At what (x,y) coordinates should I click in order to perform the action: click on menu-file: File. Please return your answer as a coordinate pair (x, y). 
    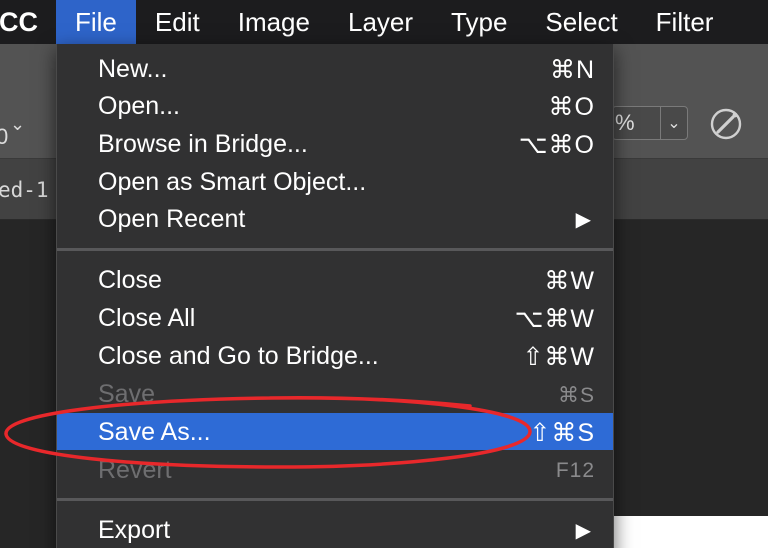
    Looking at the image, I should click on (96, 22).